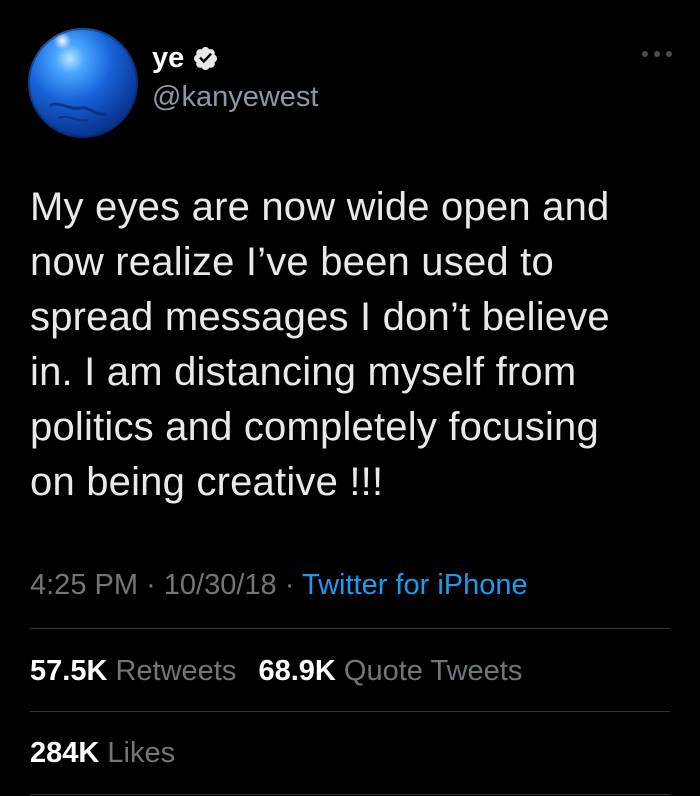 The image size is (700, 796). Describe the element at coordinates (235, 97) in the screenshot. I see `user-handle: @kanyewest` at that location.